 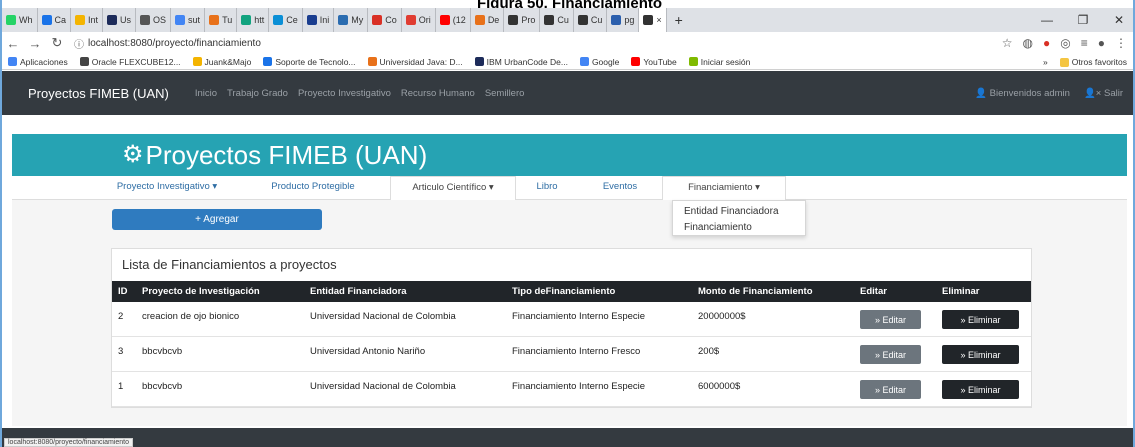 What do you see at coordinates (724, 188) in the screenshot?
I see `section-tab: Financiamiento ▾` at bounding box center [724, 188].